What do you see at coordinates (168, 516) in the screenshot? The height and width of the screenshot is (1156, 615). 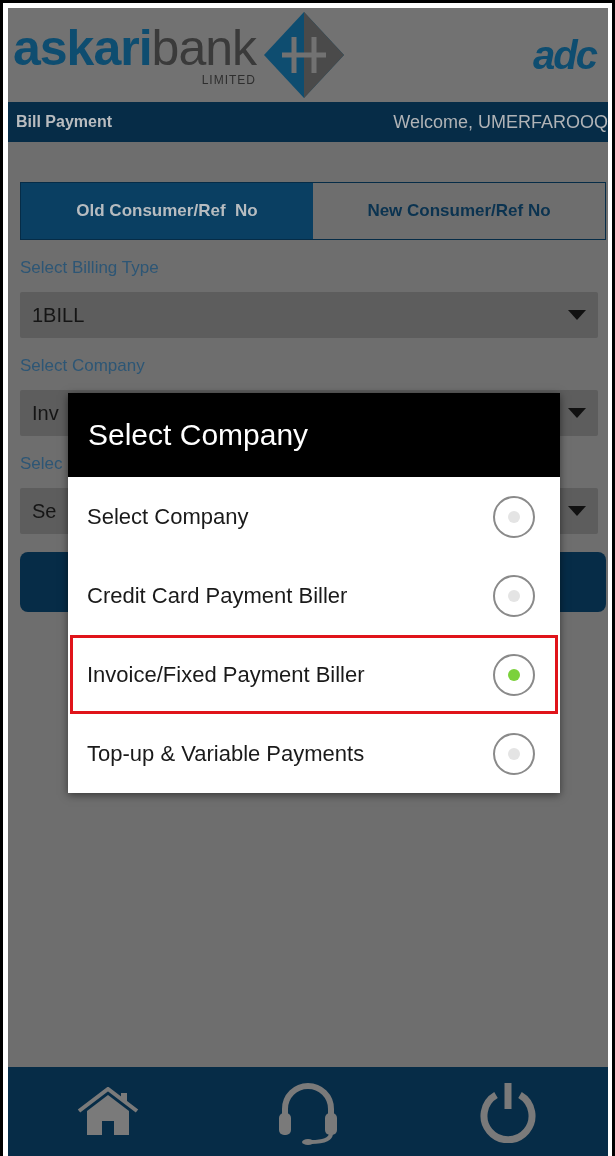 I see `option-label: Select Company` at bounding box center [168, 516].